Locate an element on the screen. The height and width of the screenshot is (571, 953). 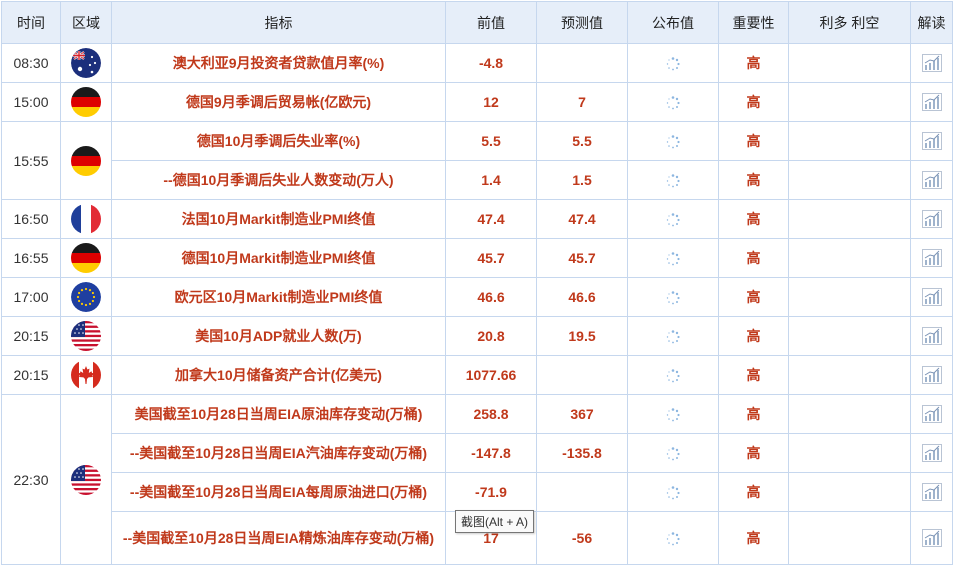
indicator-cell: --德国10月季调后失业人数变动(万人) is located at coordinates (278, 180).